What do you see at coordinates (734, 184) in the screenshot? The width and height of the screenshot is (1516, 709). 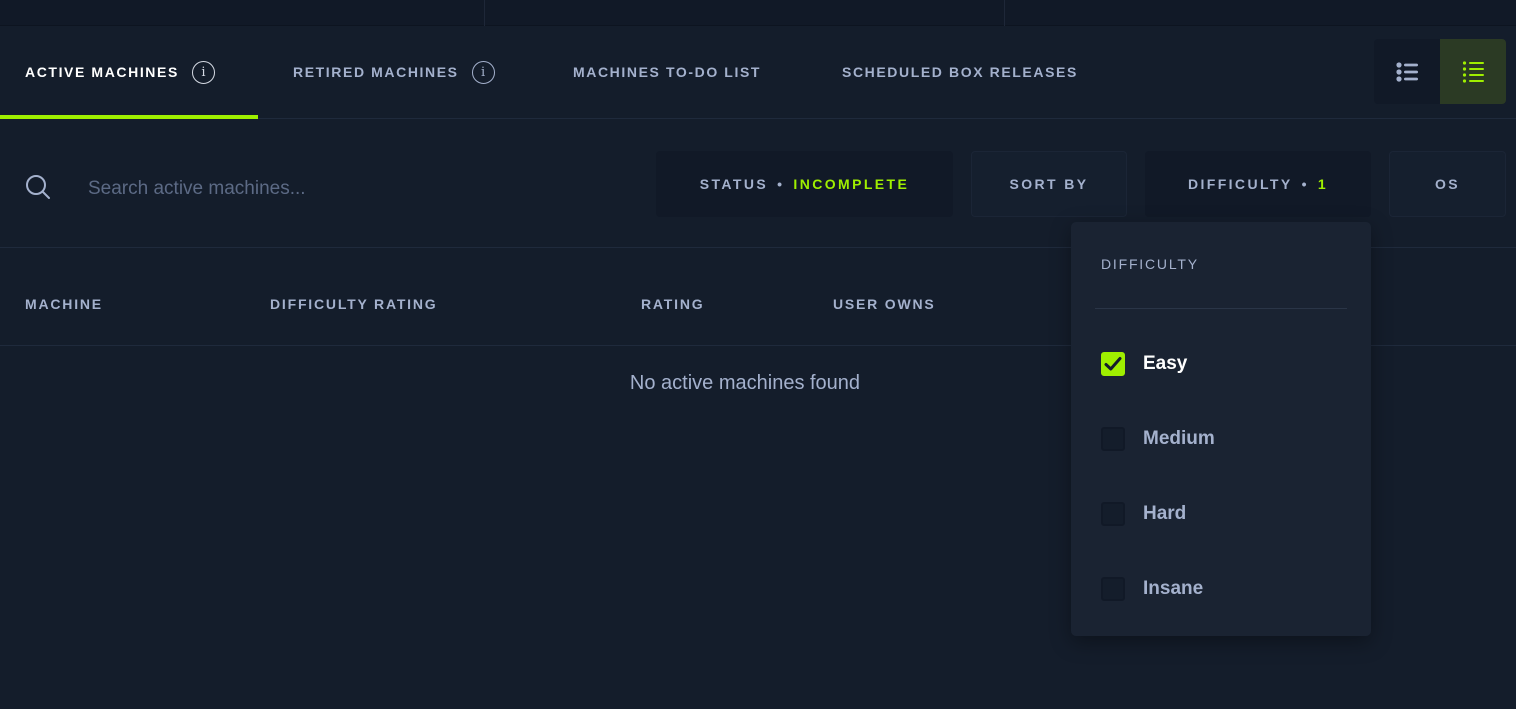 I see `status-filter-label: STATUS` at bounding box center [734, 184].